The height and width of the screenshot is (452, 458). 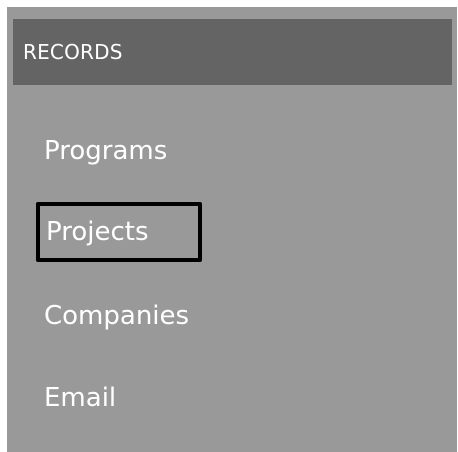 What do you see at coordinates (73, 52) in the screenshot?
I see `section-title: RECORDS` at bounding box center [73, 52].